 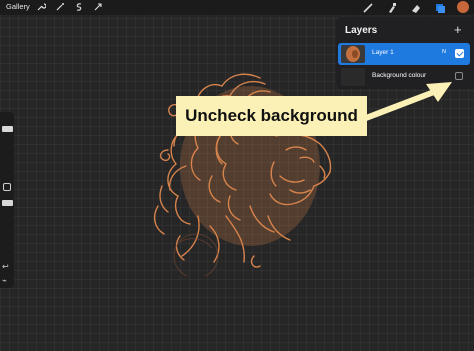 I want to click on color-swatch, so click(x=463, y=7).